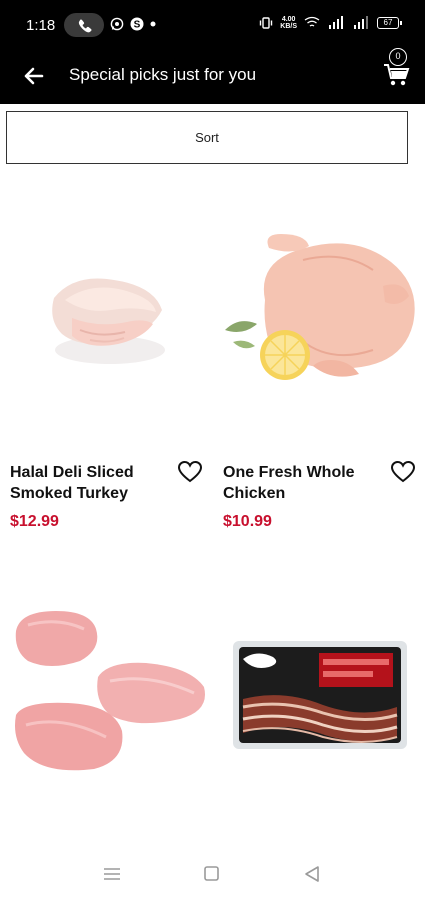 The image size is (425, 900). Describe the element at coordinates (163, 74) in the screenshot. I see `page-title: Special picks just for you` at that location.